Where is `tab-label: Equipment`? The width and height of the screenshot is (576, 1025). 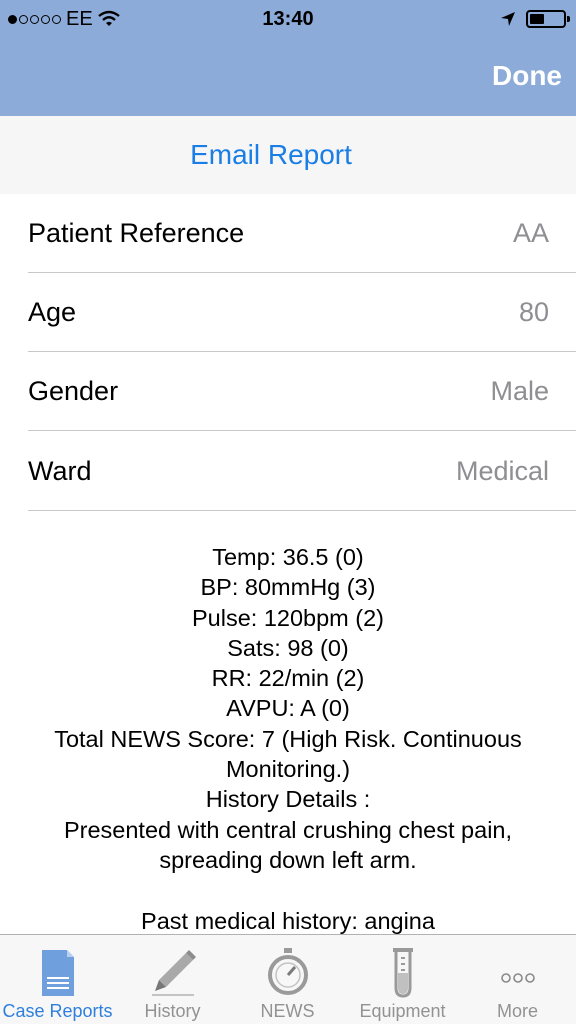 tab-label: Equipment is located at coordinates (402, 1011).